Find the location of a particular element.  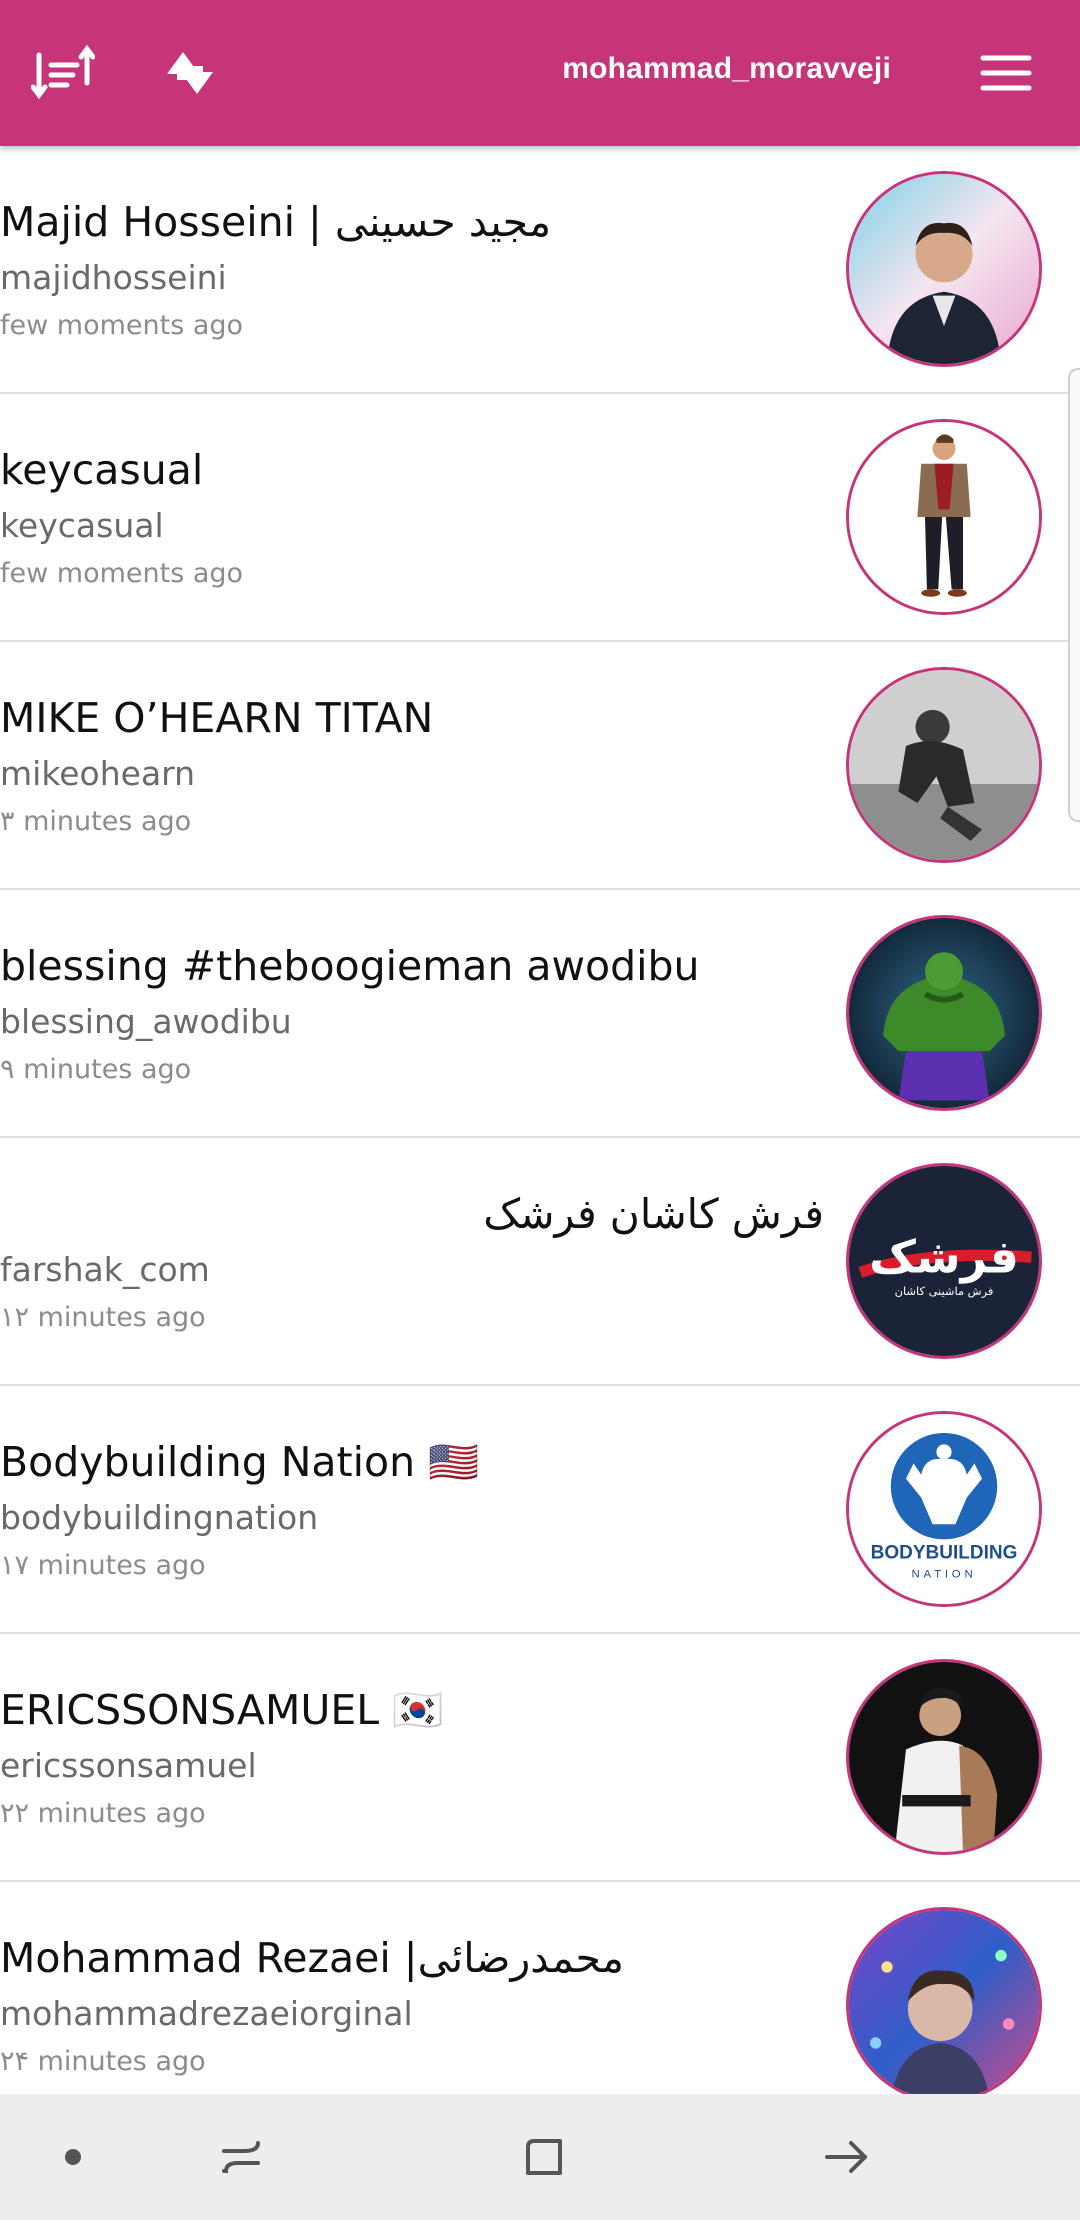

account-handle: mikeohearn is located at coordinates (98, 773).